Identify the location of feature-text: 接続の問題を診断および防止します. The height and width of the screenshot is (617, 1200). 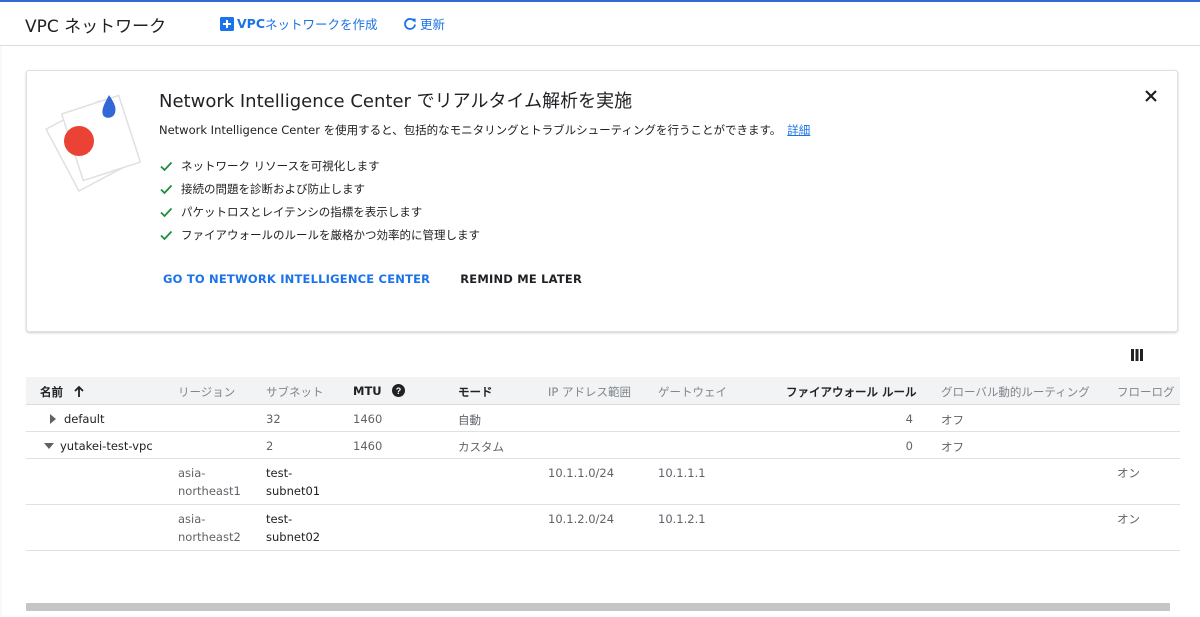
(273, 188).